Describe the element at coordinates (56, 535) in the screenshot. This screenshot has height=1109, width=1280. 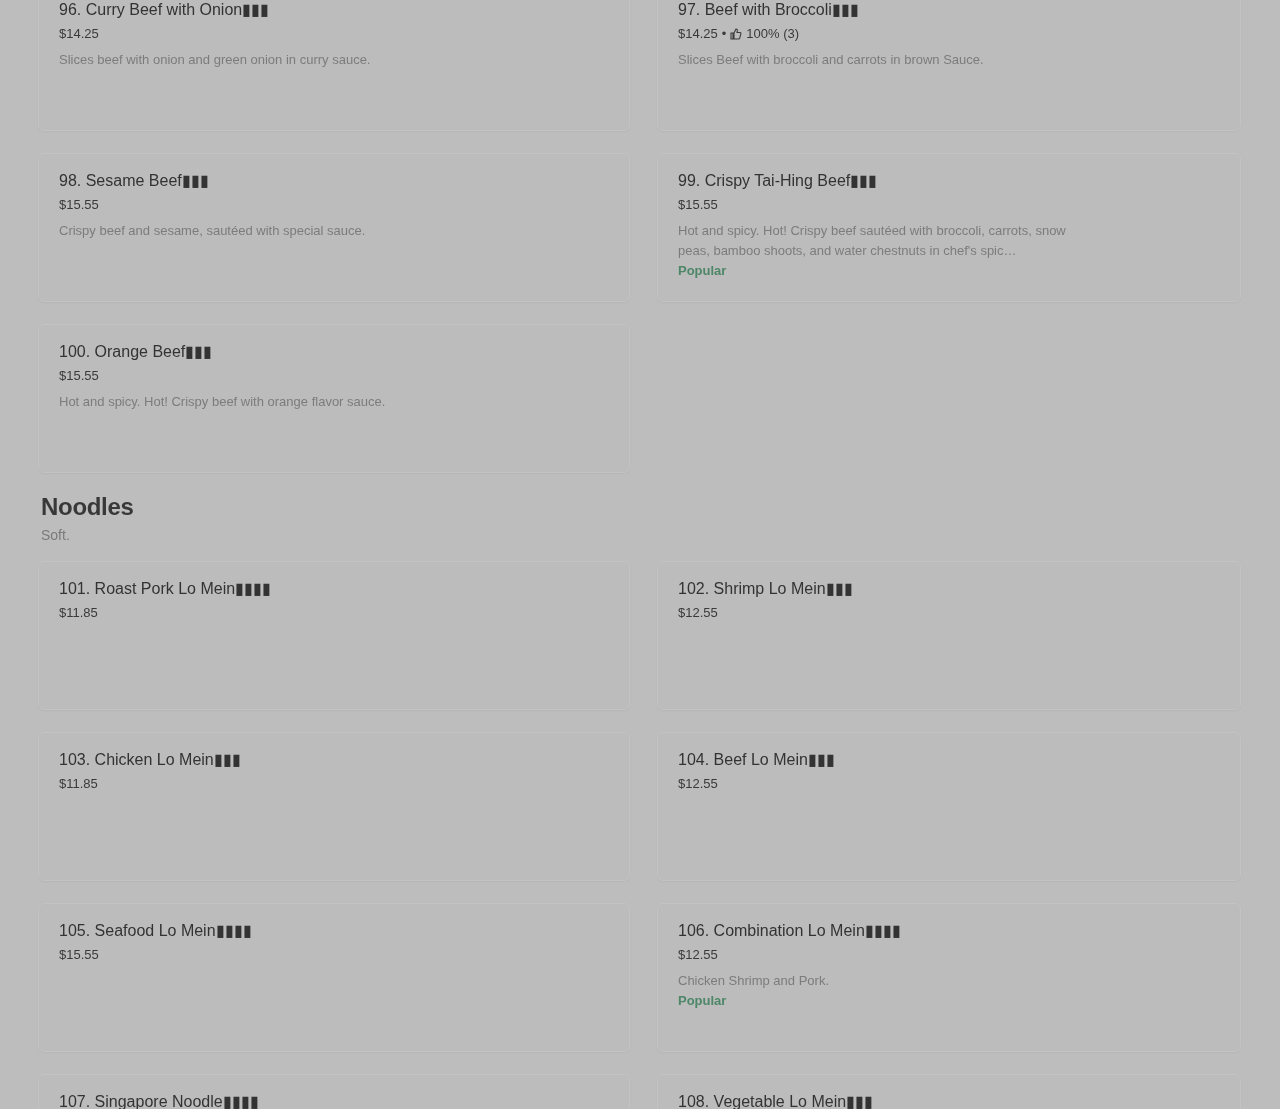
I see `section-subheading: Soft.` at that location.